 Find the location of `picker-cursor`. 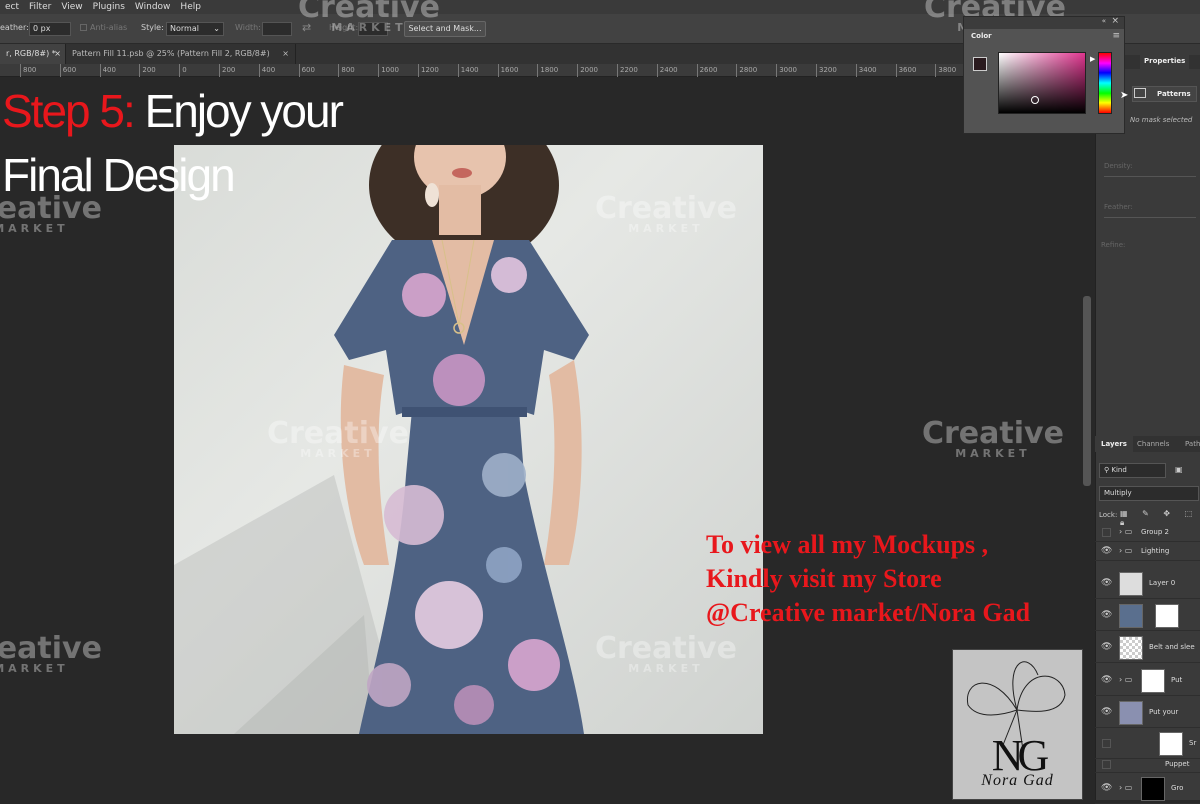

picker-cursor is located at coordinates (1035, 100).